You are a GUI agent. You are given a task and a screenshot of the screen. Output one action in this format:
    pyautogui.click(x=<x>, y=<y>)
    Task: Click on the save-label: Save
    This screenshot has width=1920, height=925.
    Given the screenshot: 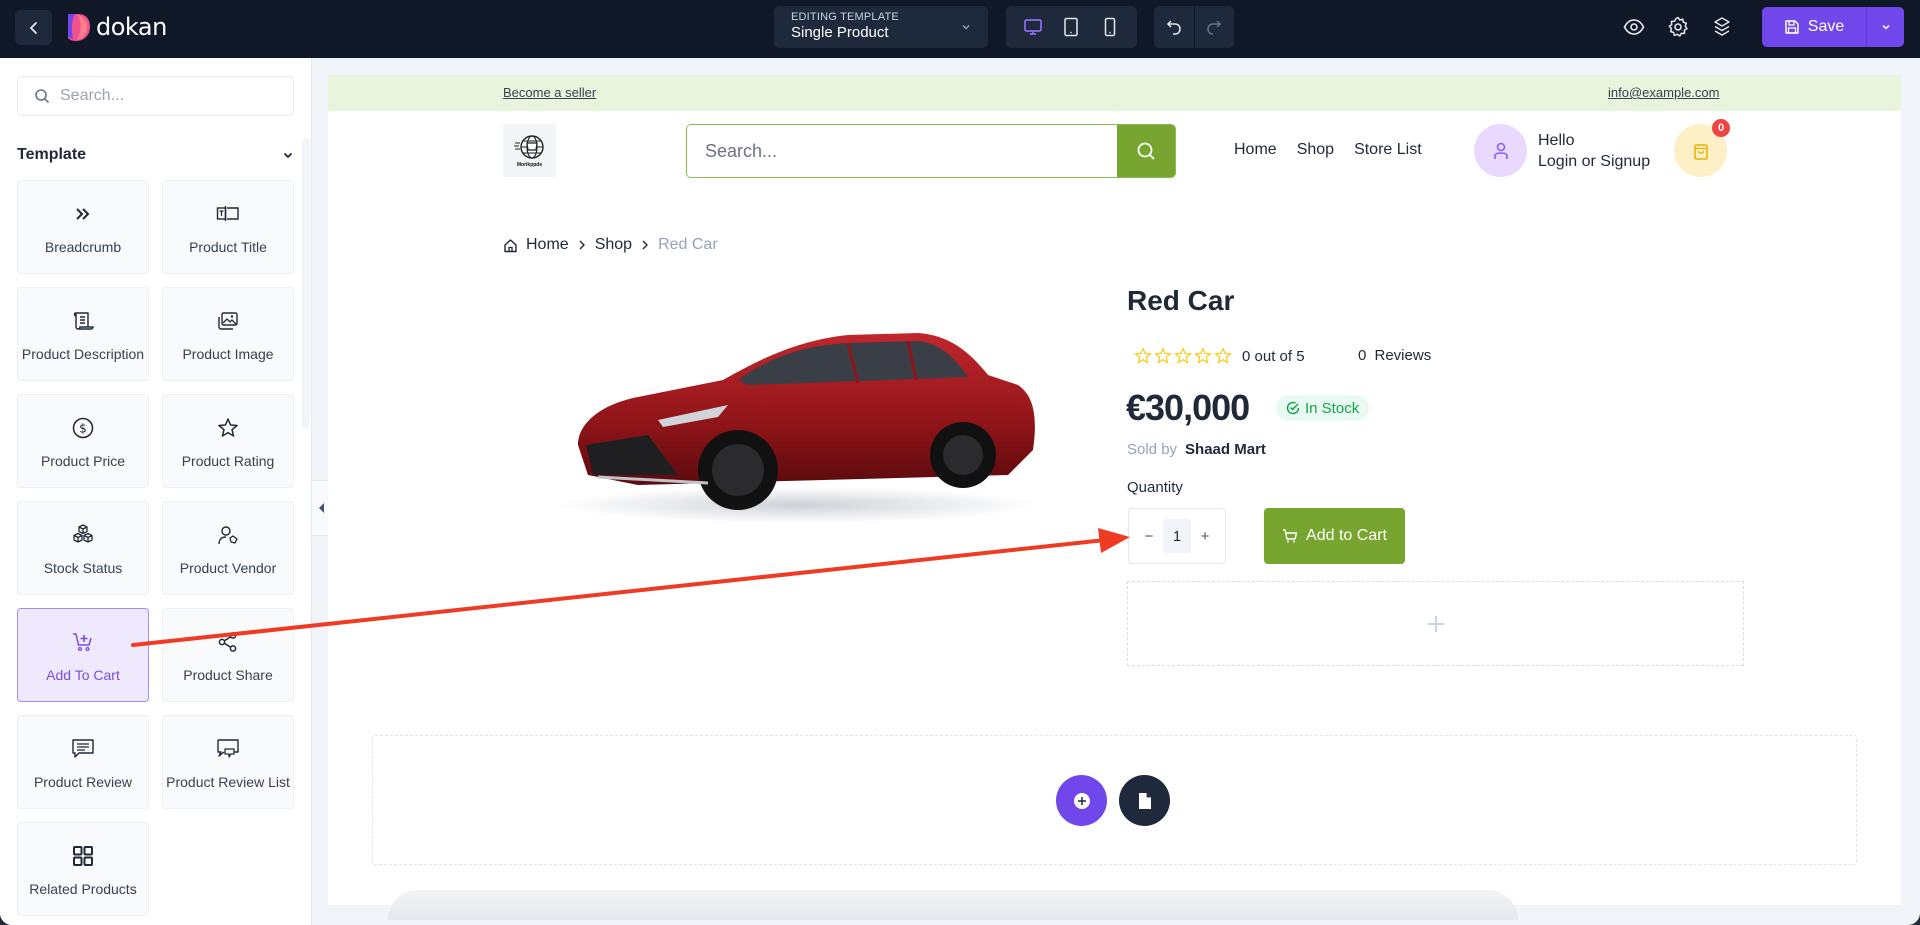 What is the action you would take?
    pyautogui.click(x=1826, y=26)
    